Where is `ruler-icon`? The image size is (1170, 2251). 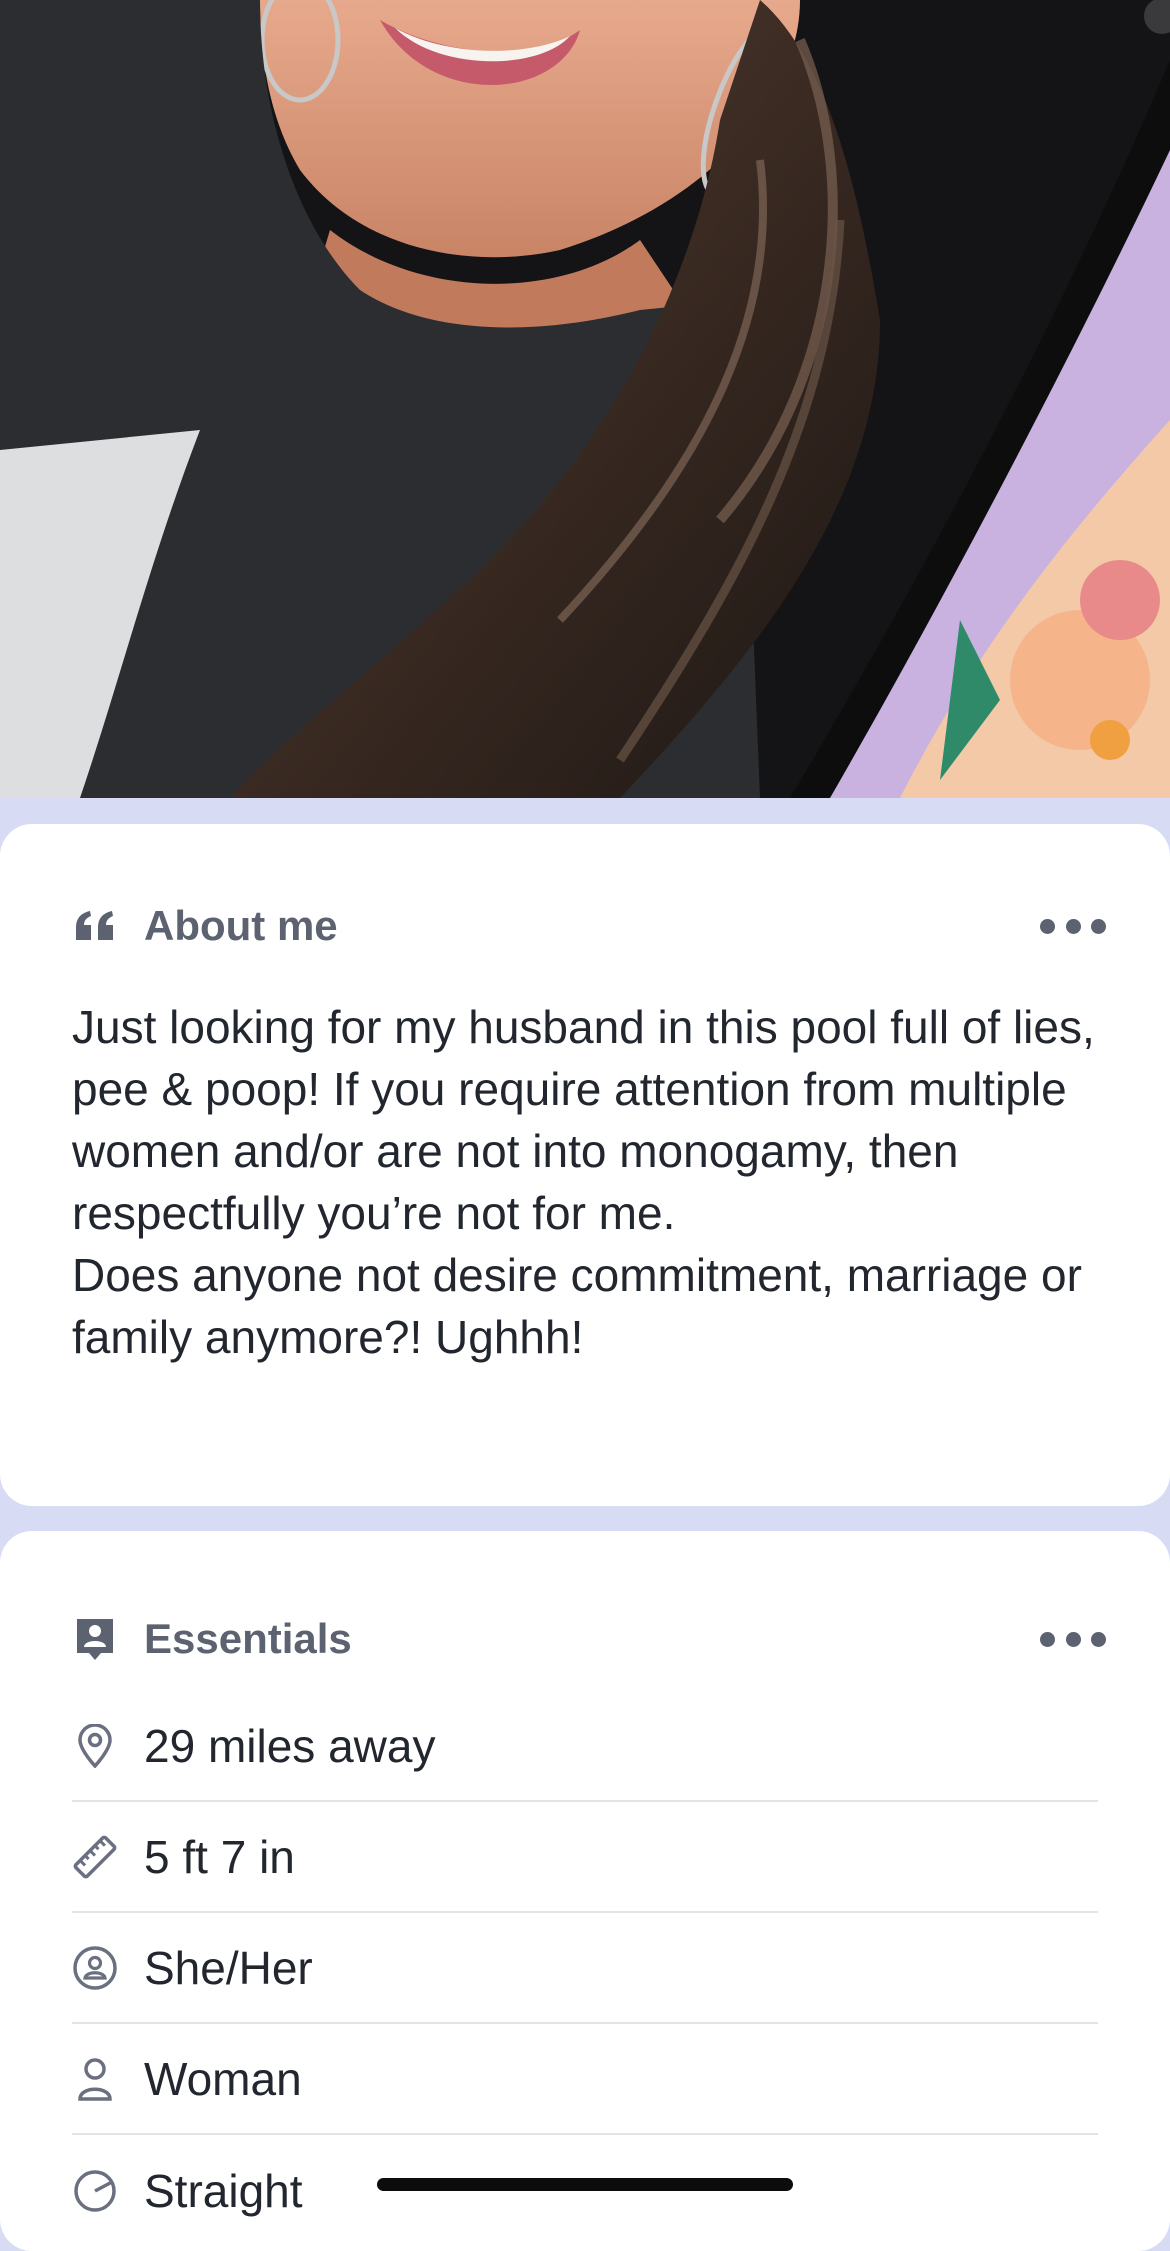 ruler-icon is located at coordinates (95, 1857).